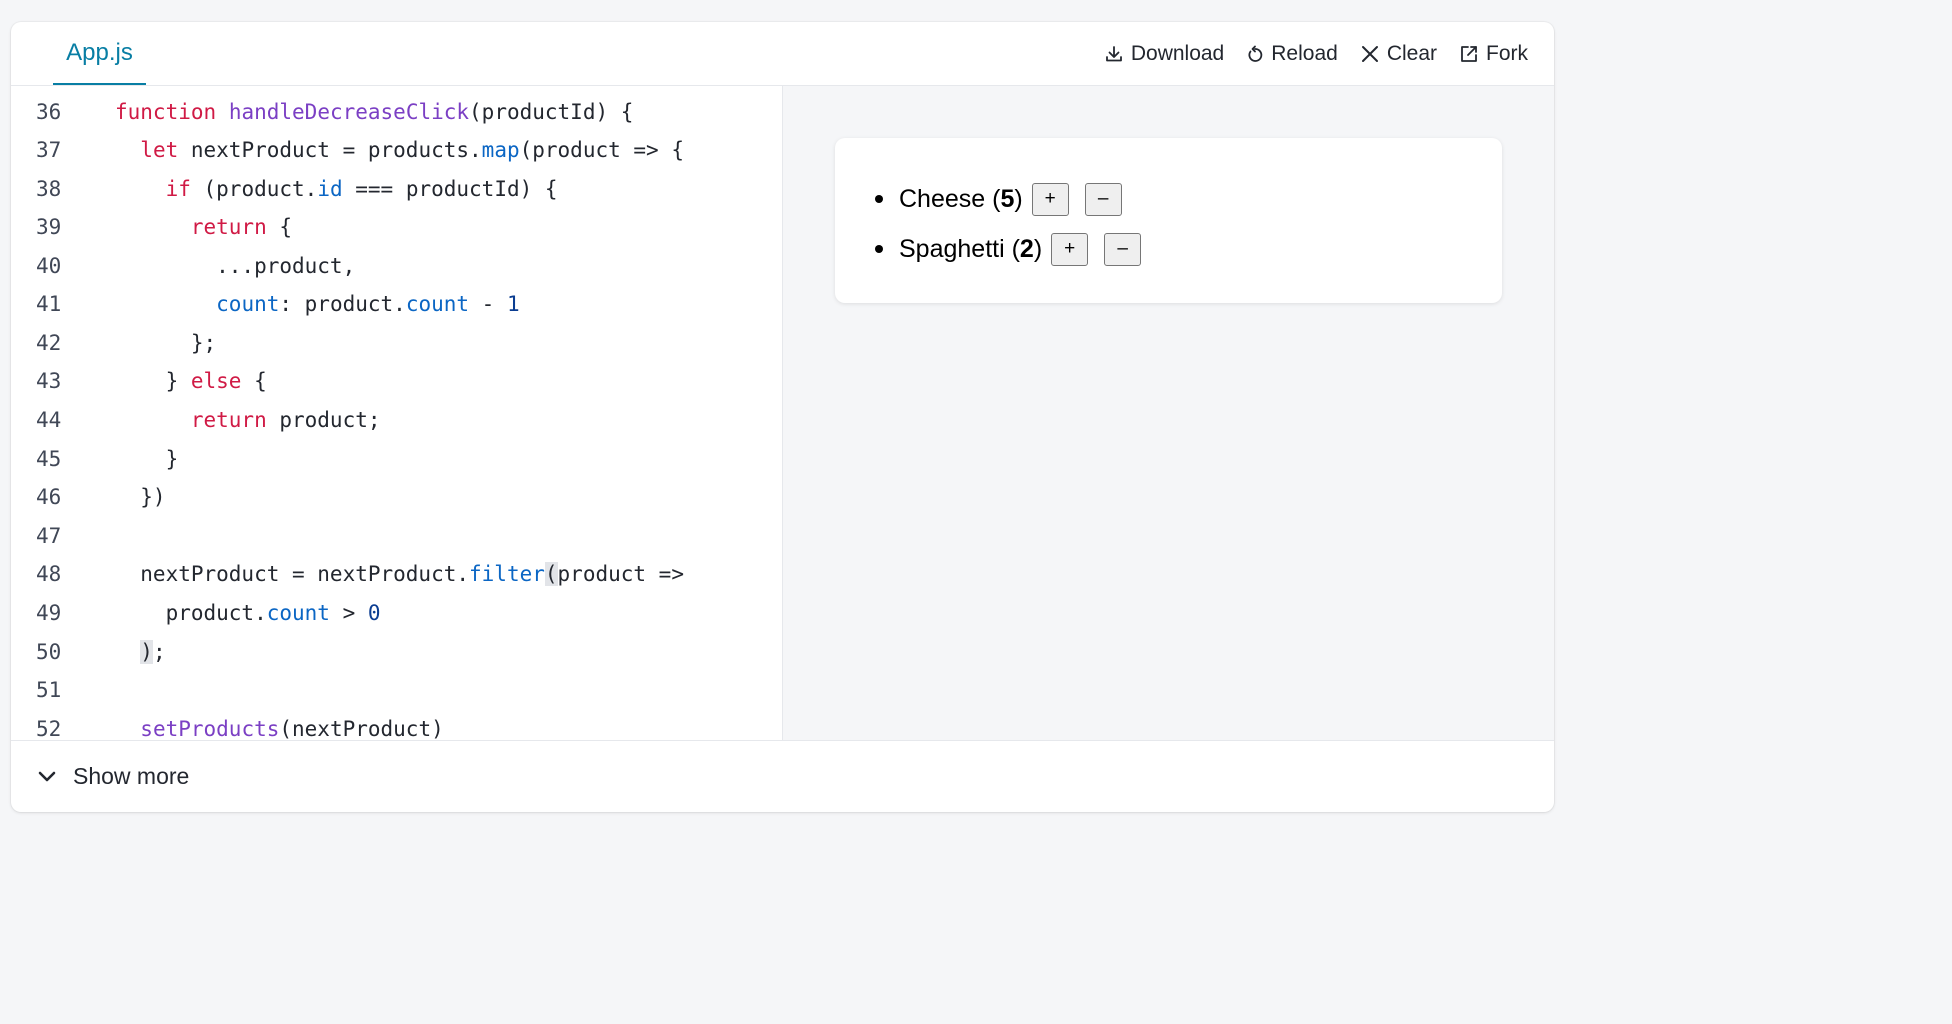 Image resolution: width=1952 pixels, height=1024 pixels. What do you see at coordinates (49, 652) in the screenshot?
I see `line-number: 50` at bounding box center [49, 652].